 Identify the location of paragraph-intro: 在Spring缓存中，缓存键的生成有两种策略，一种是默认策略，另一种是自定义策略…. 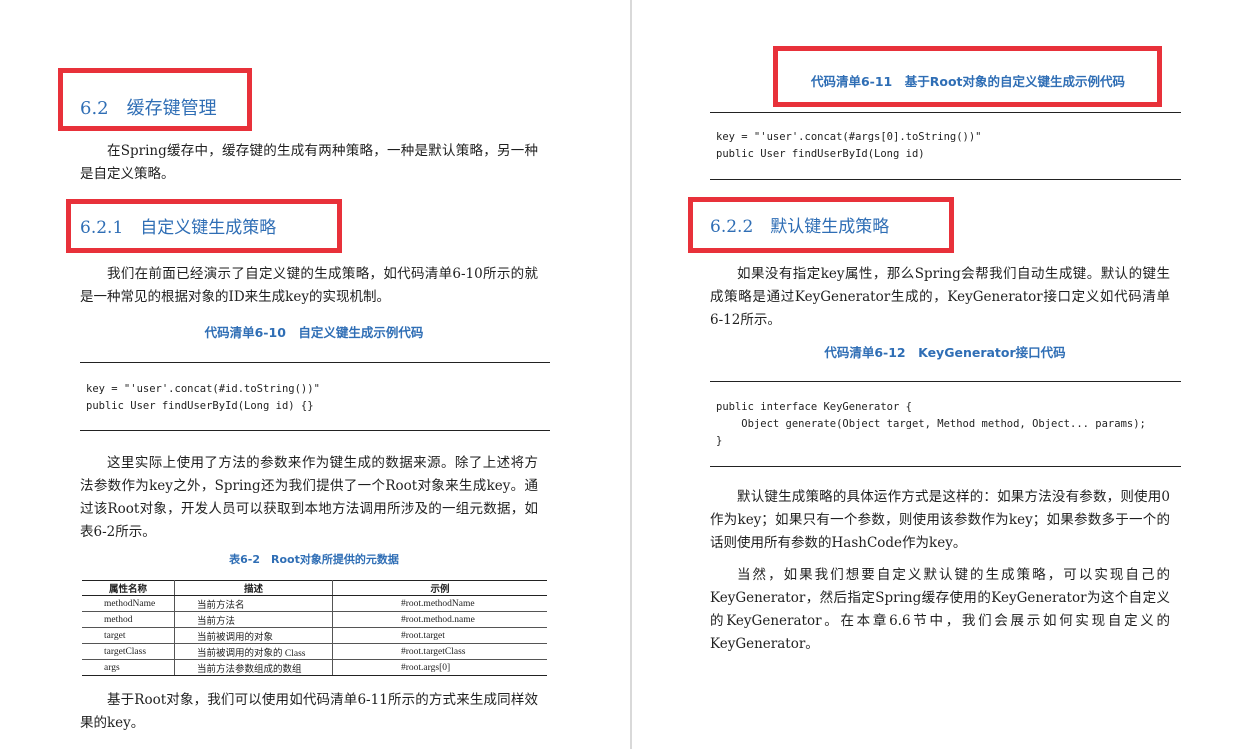
(309, 162).